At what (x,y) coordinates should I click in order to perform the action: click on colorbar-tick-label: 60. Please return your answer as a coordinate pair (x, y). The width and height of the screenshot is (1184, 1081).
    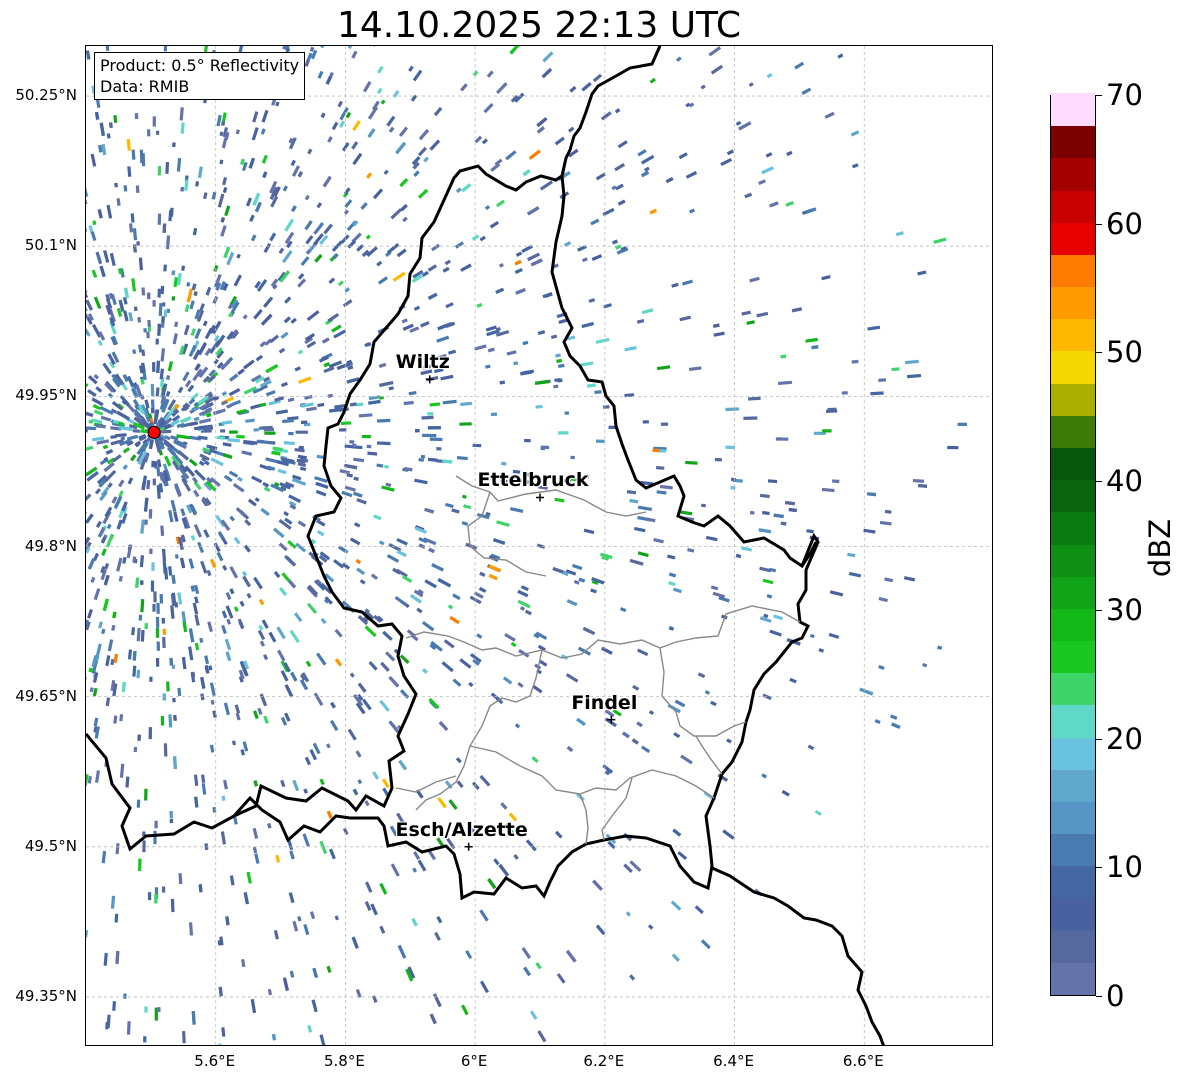
    Looking at the image, I should click on (1124, 223).